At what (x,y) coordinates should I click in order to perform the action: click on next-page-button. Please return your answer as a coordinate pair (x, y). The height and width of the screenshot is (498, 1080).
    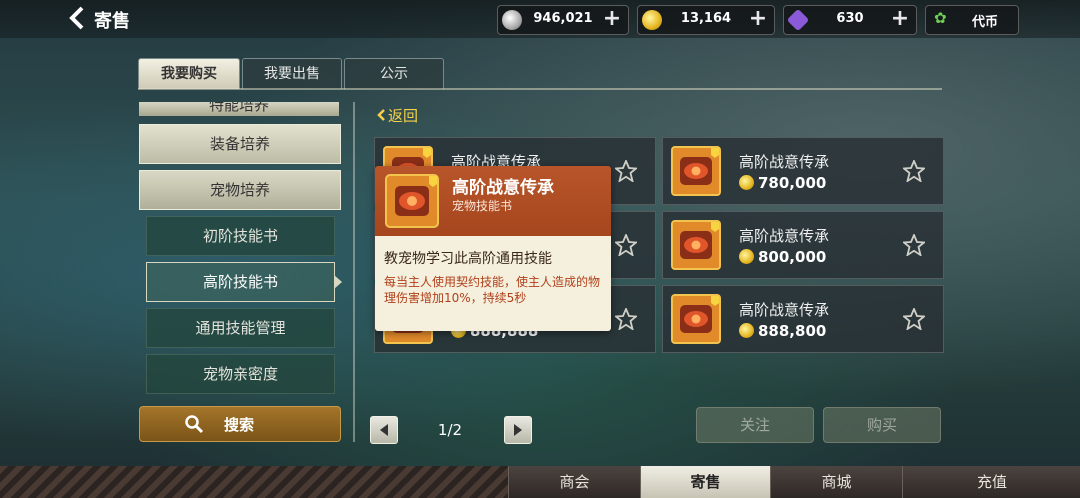
    Looking at the image, I should click on (518, 430).